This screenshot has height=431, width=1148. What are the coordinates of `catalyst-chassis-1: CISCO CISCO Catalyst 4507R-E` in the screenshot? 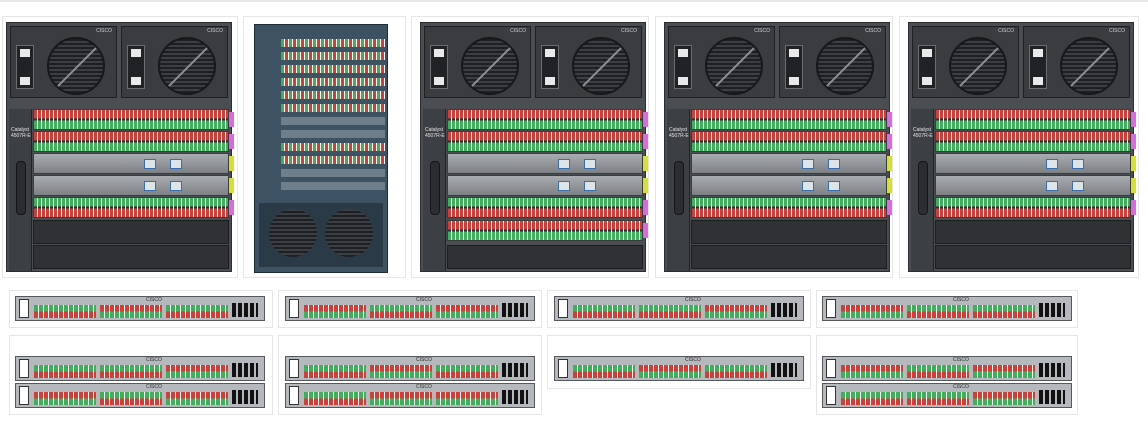 It's located at (120, 147).